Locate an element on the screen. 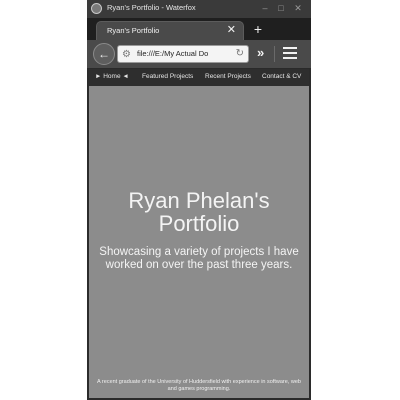  page-icon: ⚙ is located at coordinates (126, 54).